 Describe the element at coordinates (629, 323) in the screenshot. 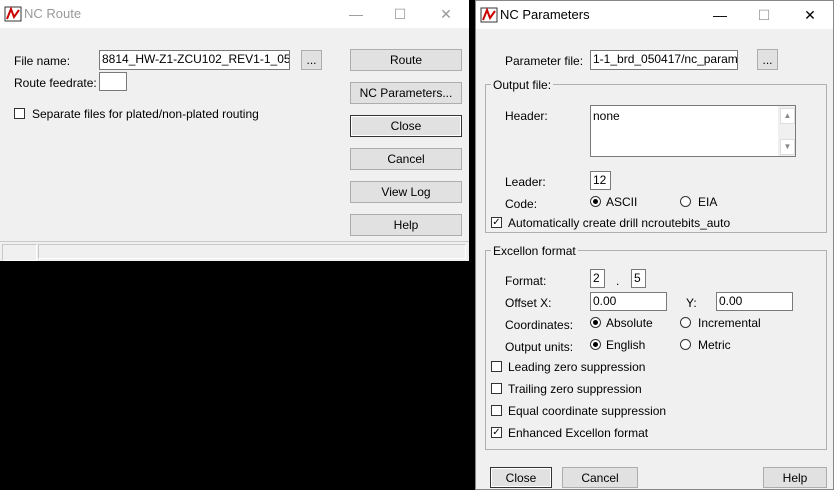

I see `coordinates-absolute-label: Absolute` at that location.